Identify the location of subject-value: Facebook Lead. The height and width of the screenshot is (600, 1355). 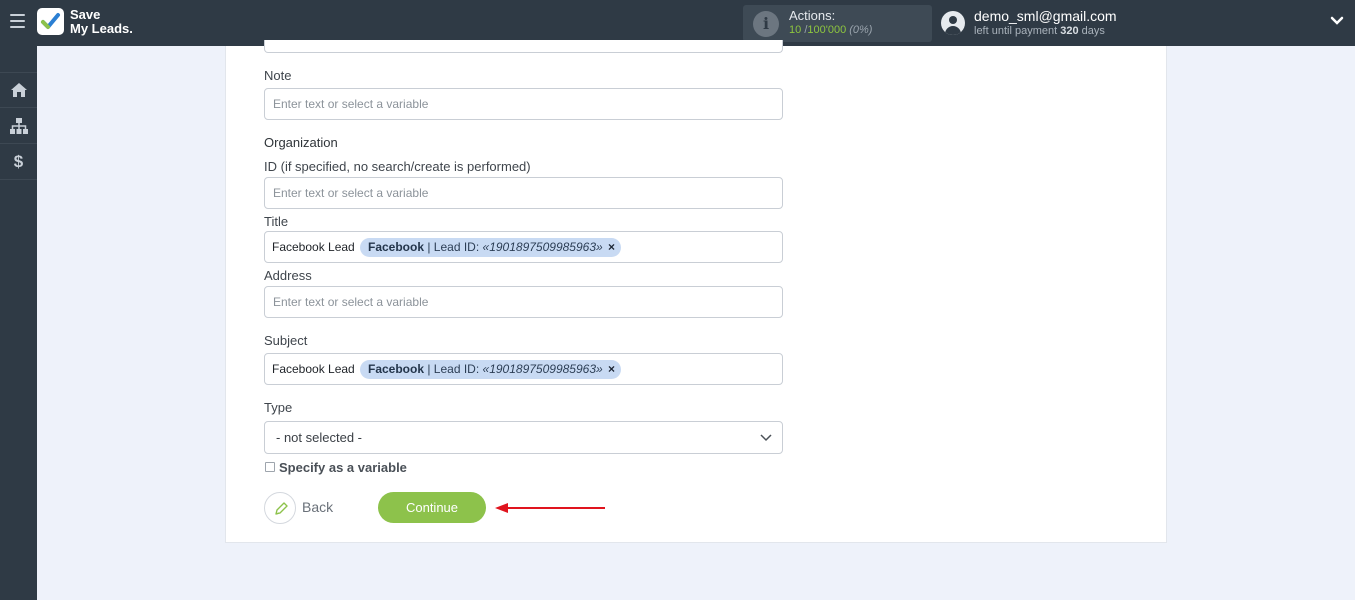
(313, 369).